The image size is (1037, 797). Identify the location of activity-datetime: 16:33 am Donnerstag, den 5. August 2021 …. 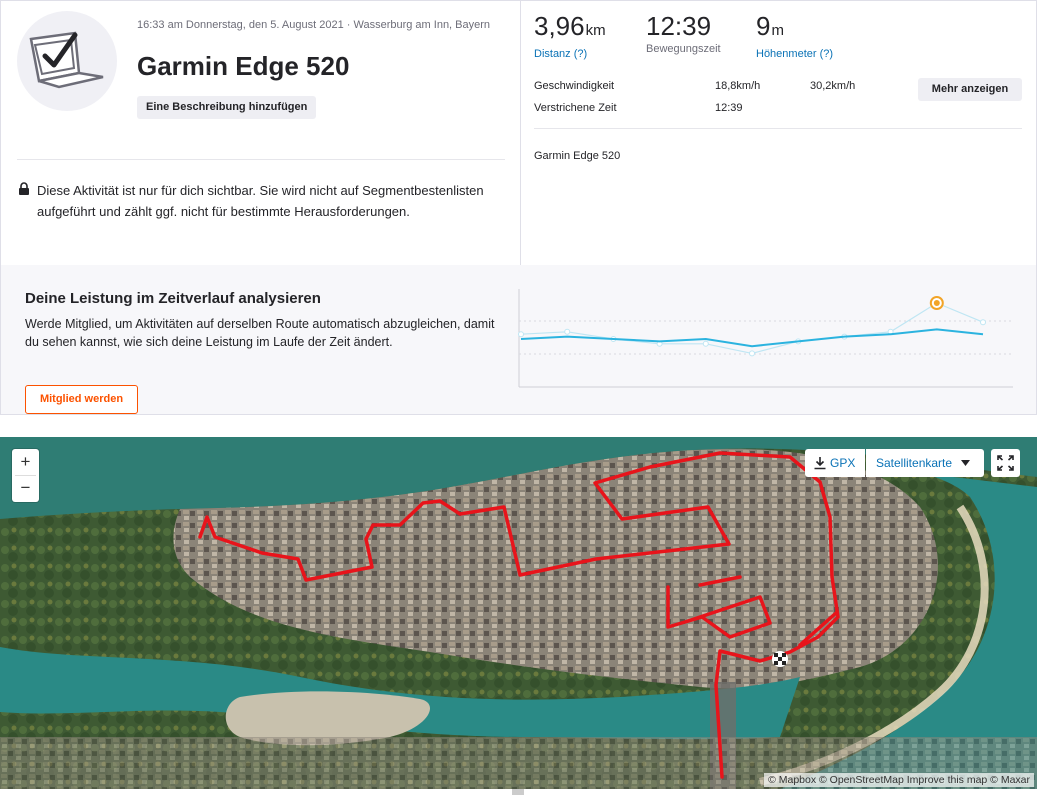
(314, 25).